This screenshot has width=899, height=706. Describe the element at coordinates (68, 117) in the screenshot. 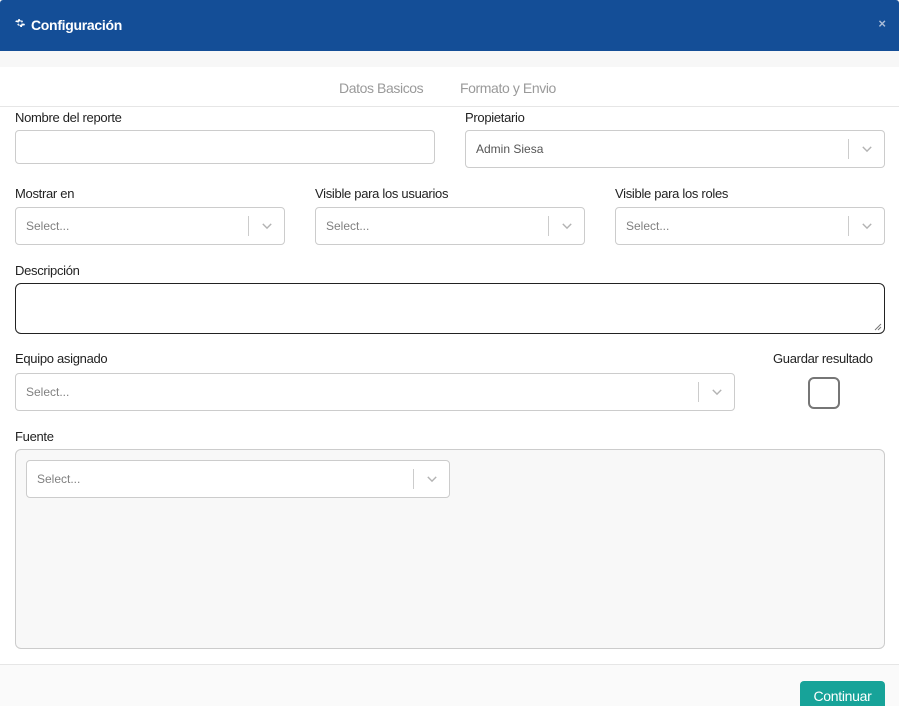

I see `report-name-label: Nombre del reporte` at that location.